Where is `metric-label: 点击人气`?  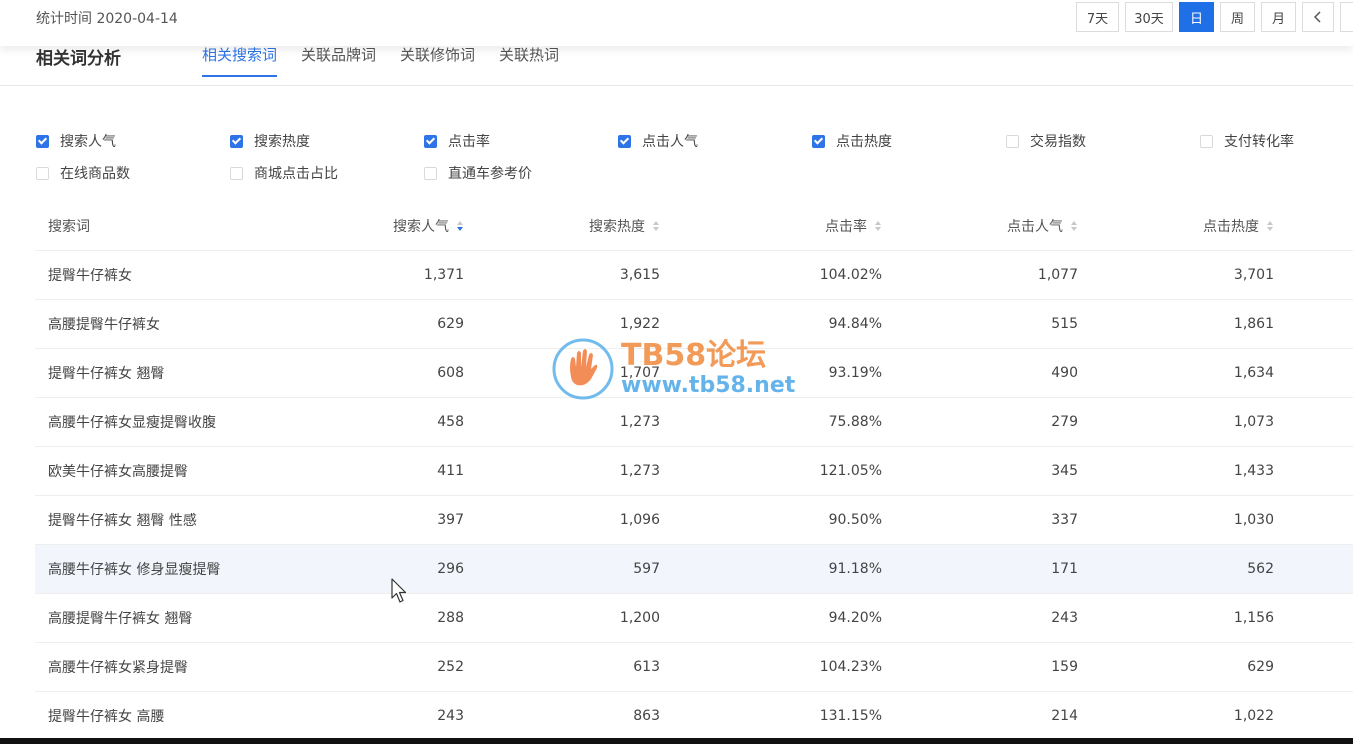
metric-label: 点击人气 is located at coordinates (670, 142).